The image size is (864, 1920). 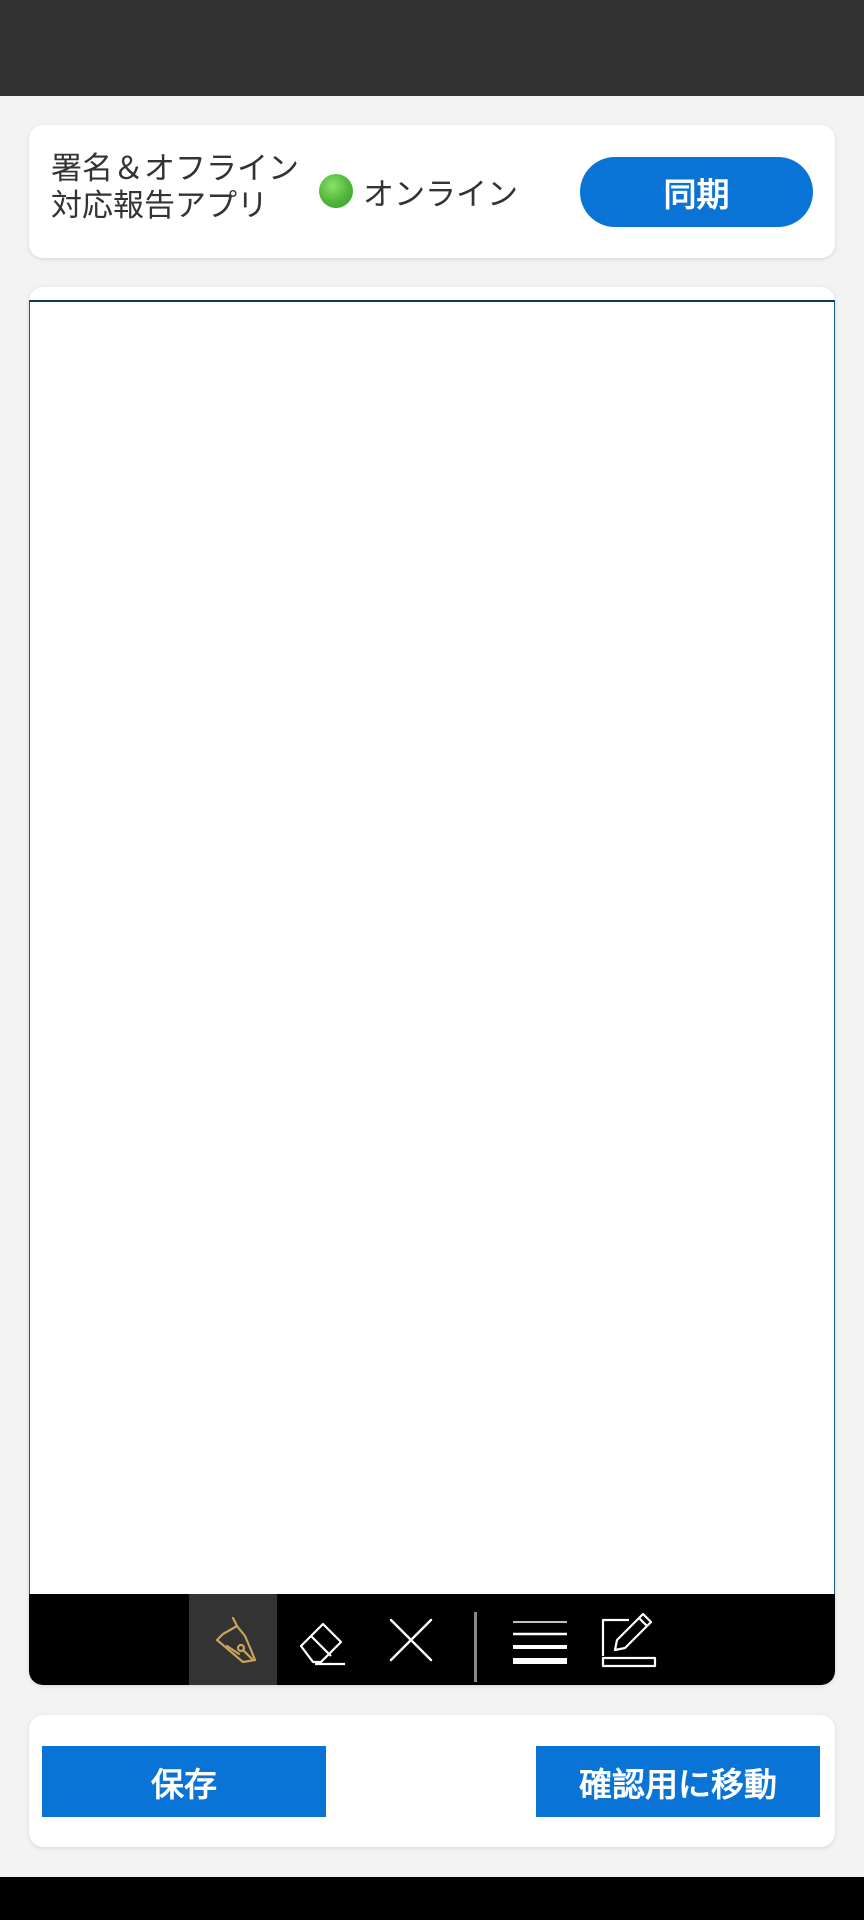 I want to click on header-card: 署名＆オフライン対応報告アプリ オンライン 同期, so click(x=432, y=191).